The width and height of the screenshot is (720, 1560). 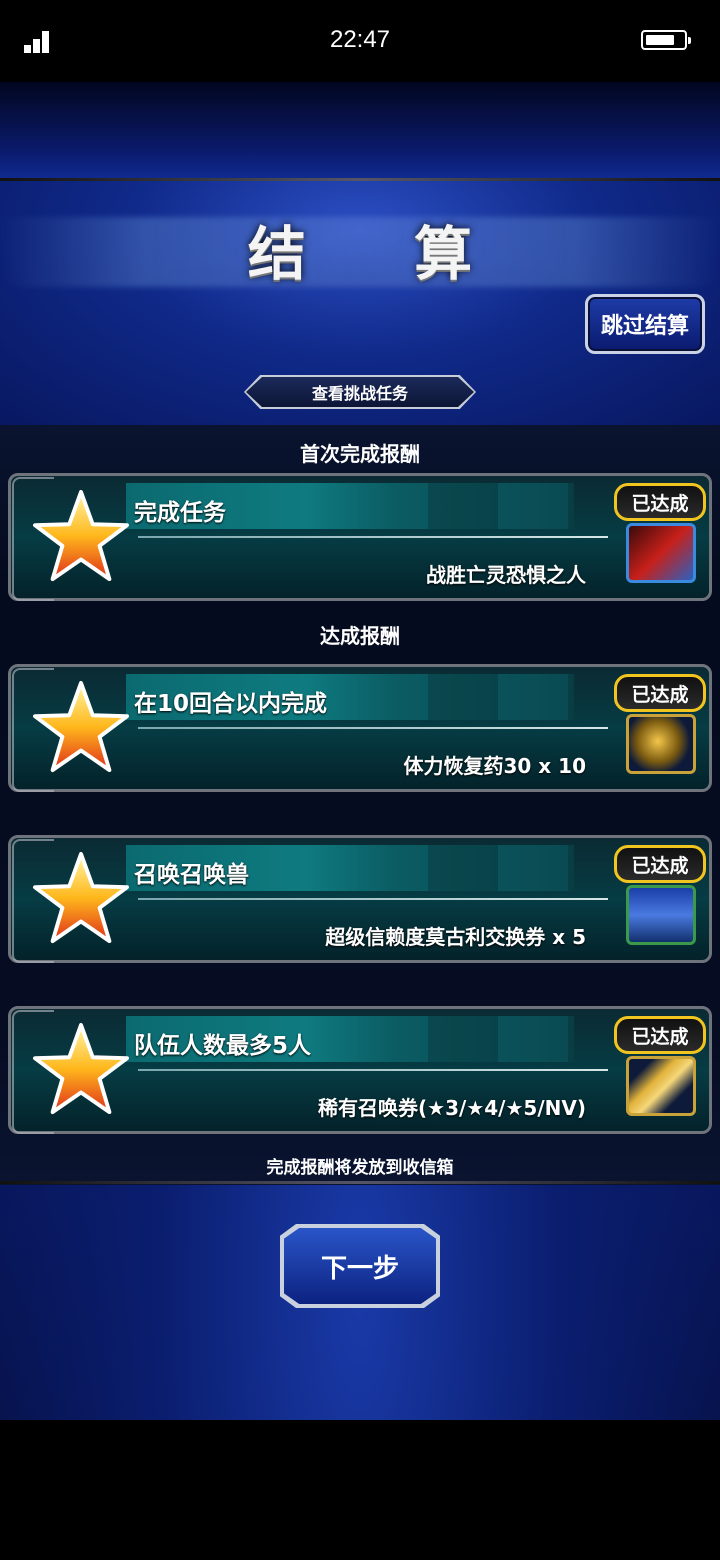 What do you see at coordinates (645, 324) in the screenshot?
I see `skip-results-button: 跳过结算` at bounding box center [645, 324].